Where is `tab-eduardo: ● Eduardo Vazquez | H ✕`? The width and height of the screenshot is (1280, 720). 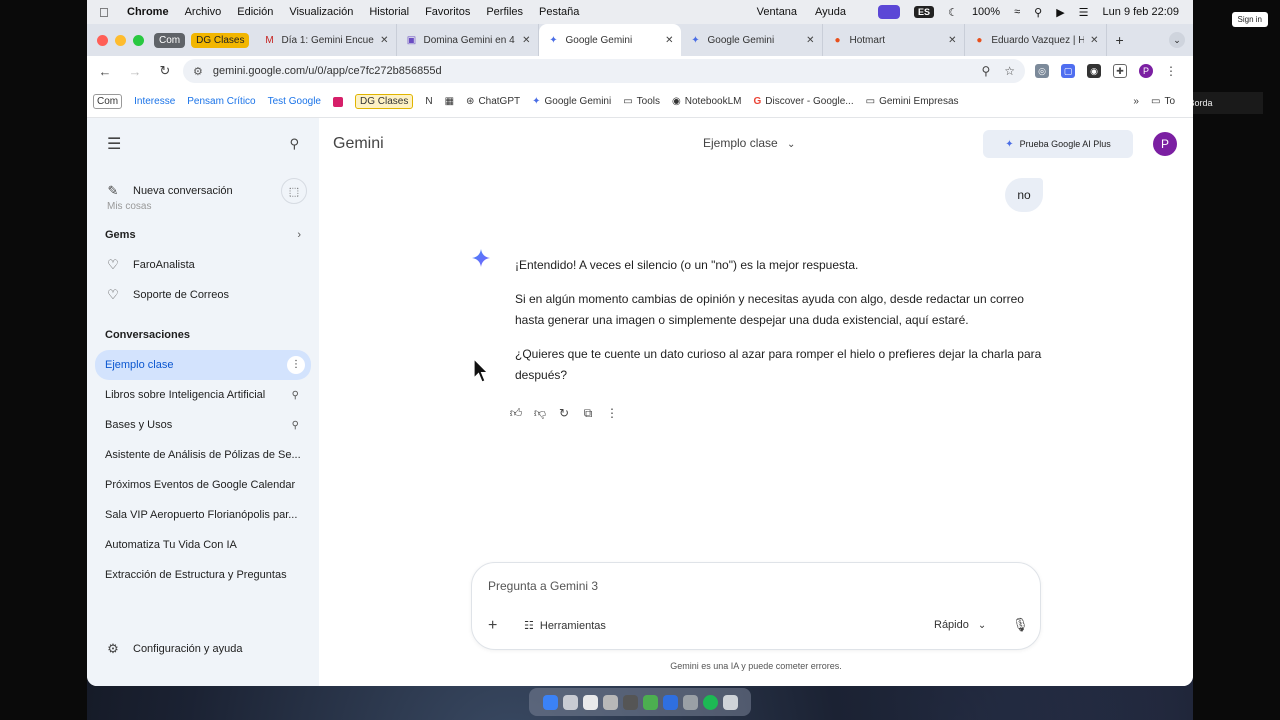 tab-eduardo: ● Eduardo Vazquez | H ✕ is located at coordinates (1036, 40).